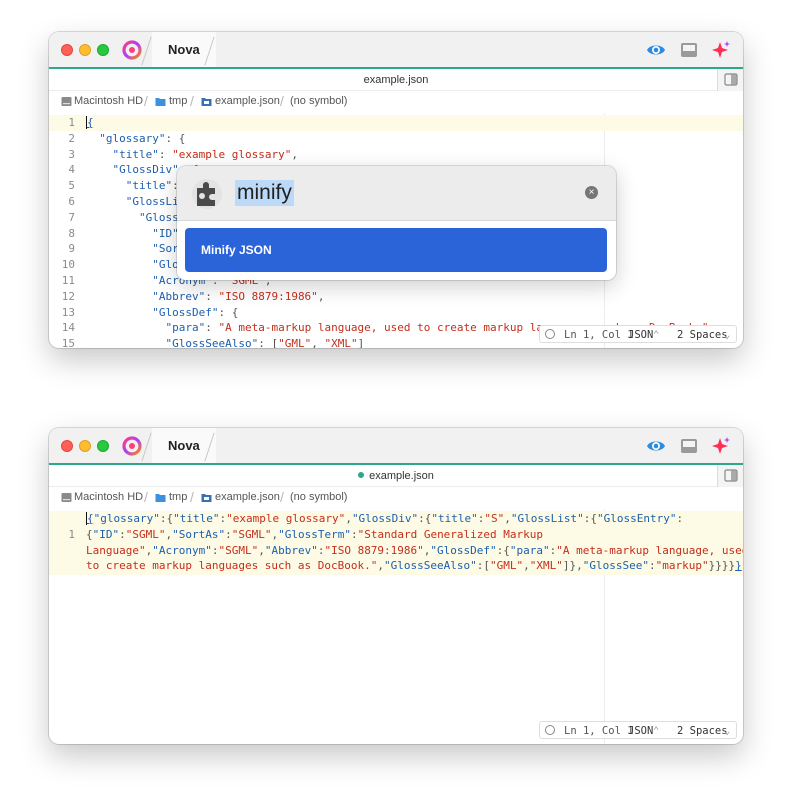 Image resolution: width=792 pixels, height=809 pixels. What do you see at coordinates (127, 138) in the screenshot?
I see `code-line: 2 "glossary": {` at bounding box center [127, 138].